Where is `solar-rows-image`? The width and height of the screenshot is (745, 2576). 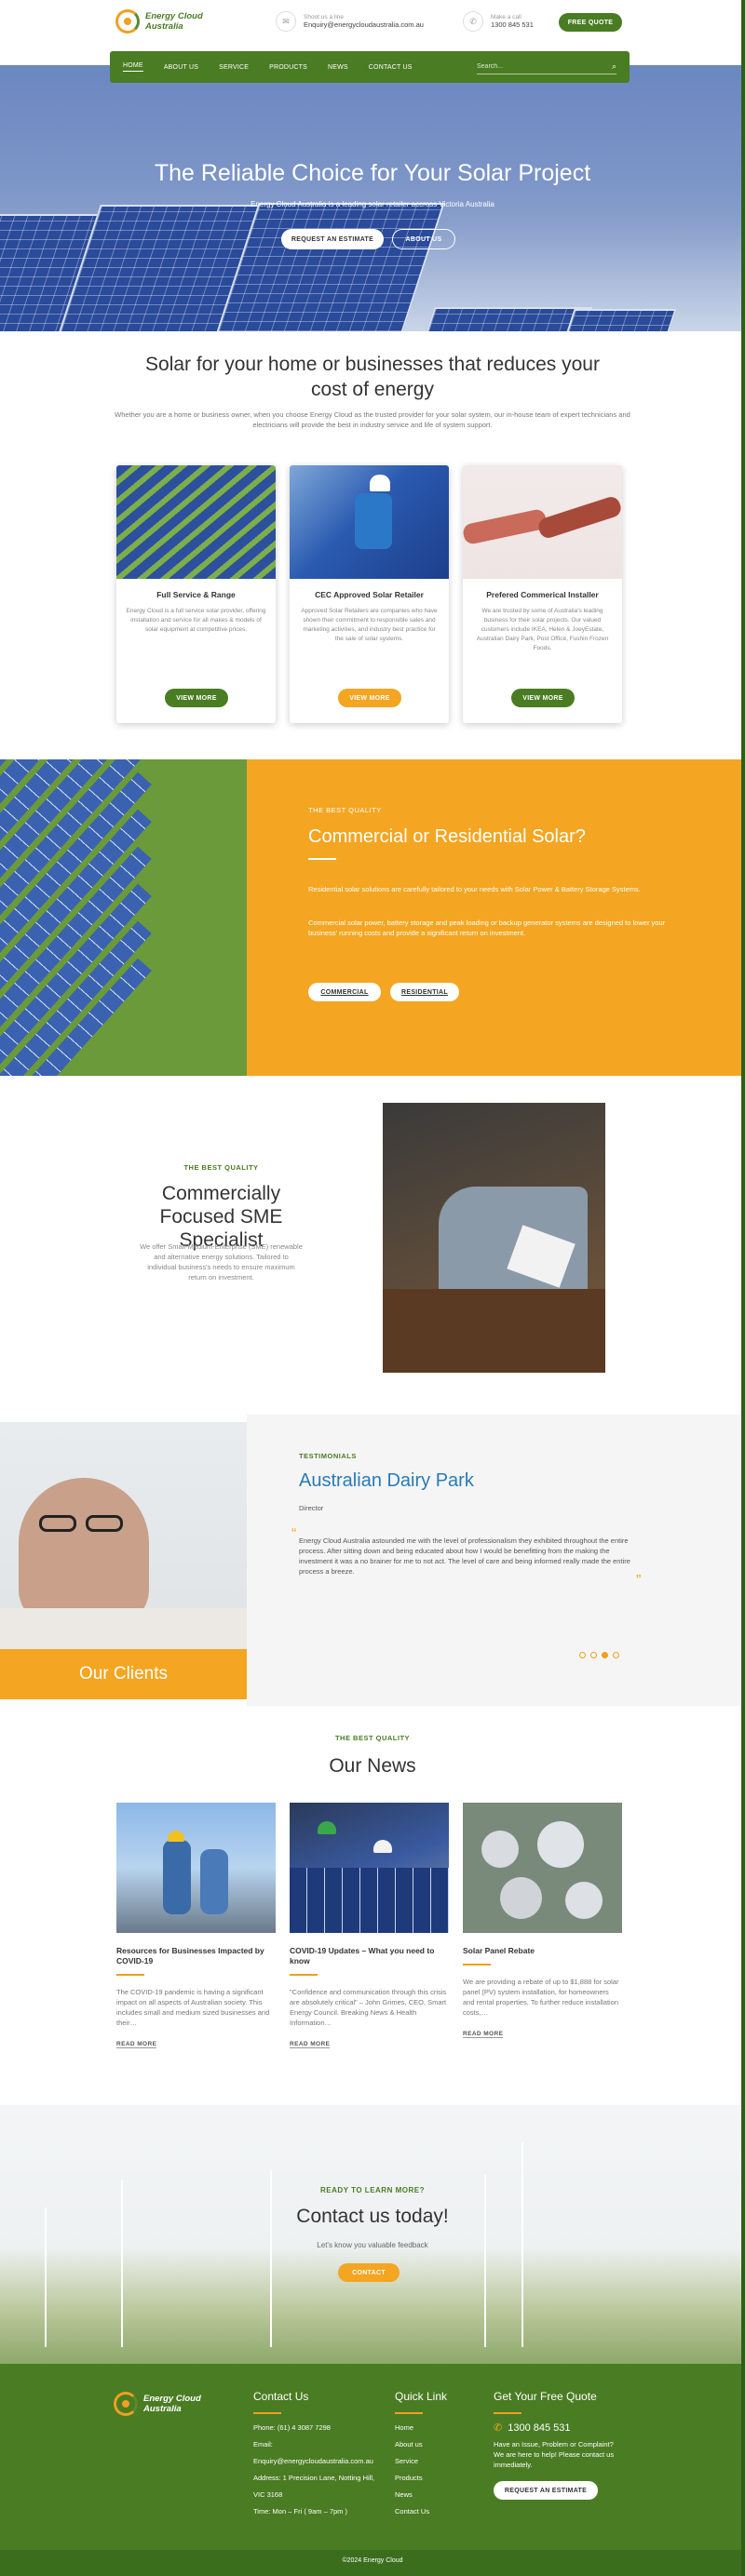 solar-rows-image is located at coordinates (196, 522).